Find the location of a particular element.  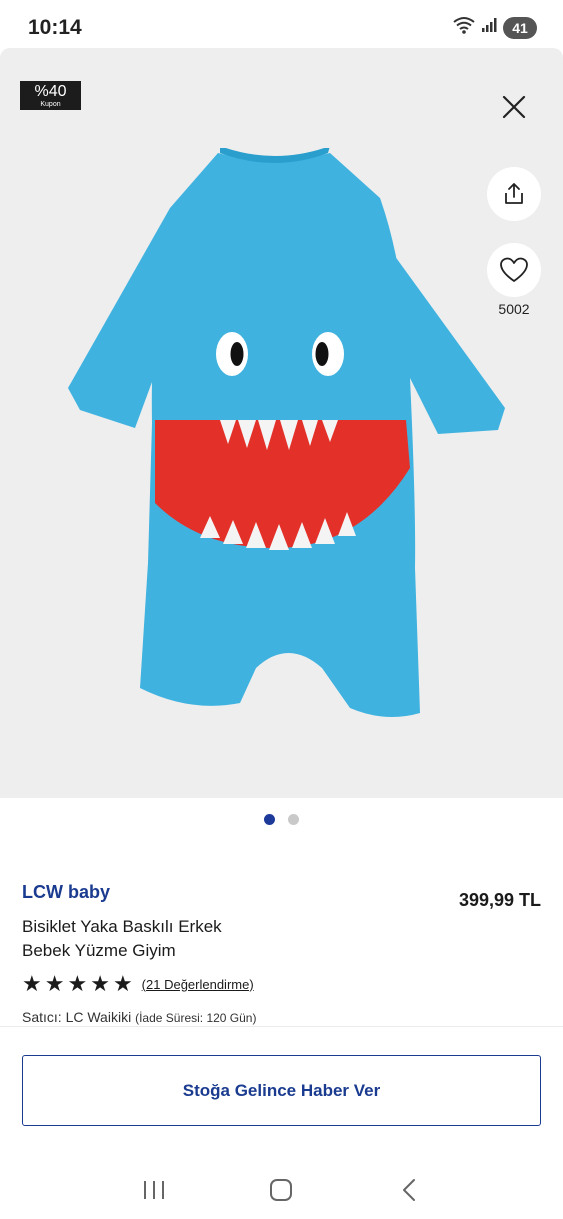

product-title-line-1: Bisiklet Yaka Baskılı Erkek is located at coordinates (122, 926).